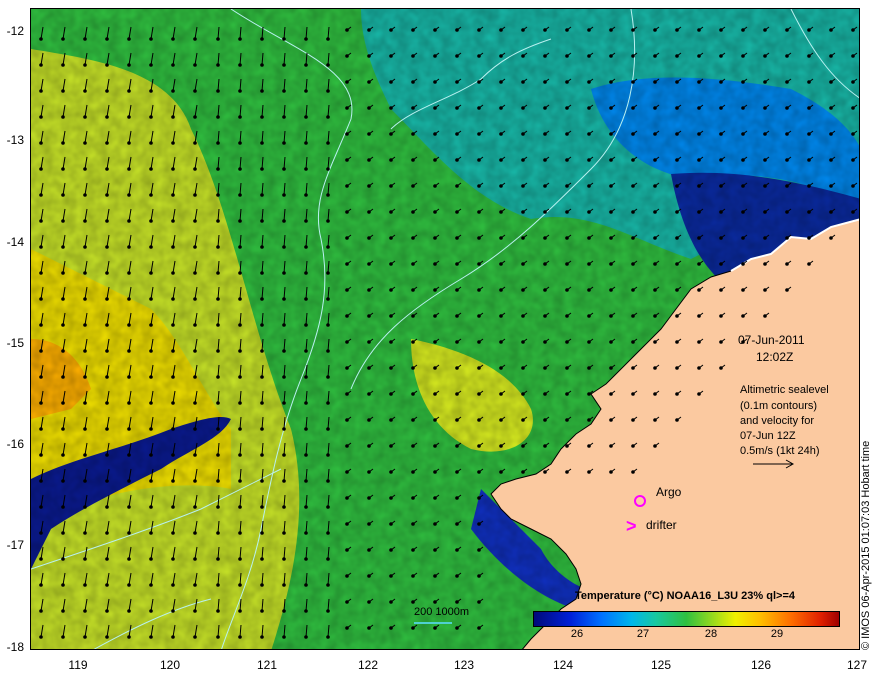  I want to click on lon-label-124: 124, so click(563, 665).